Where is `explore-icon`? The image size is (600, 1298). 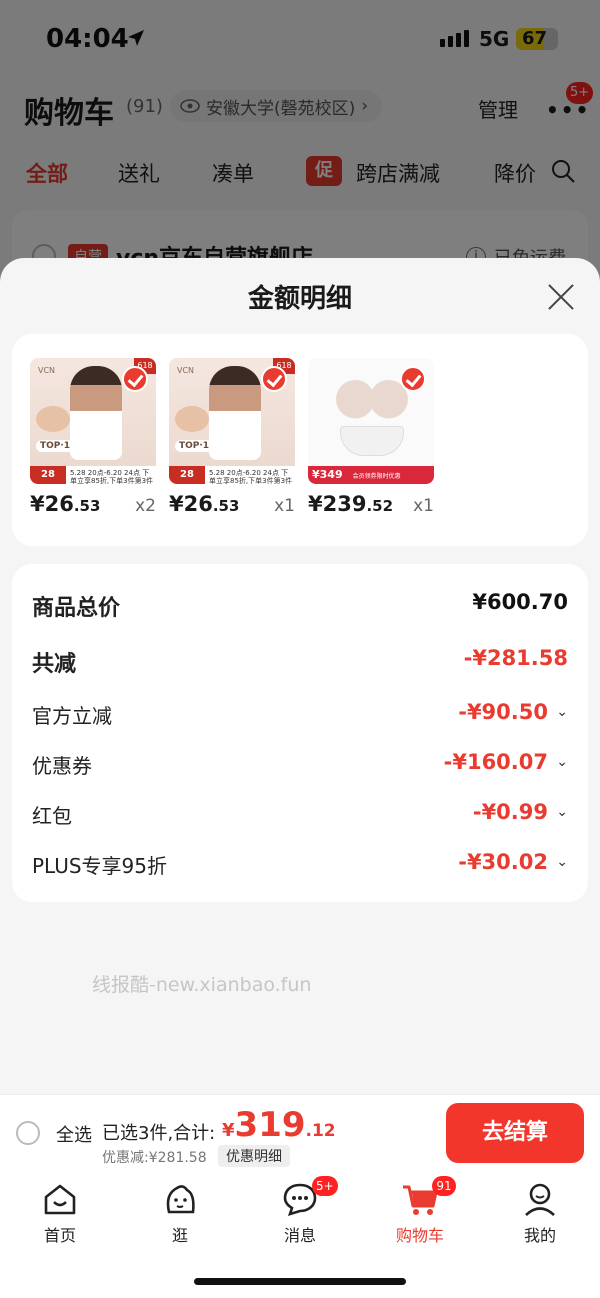 explore-icon is located at coordinates (180, 1199).